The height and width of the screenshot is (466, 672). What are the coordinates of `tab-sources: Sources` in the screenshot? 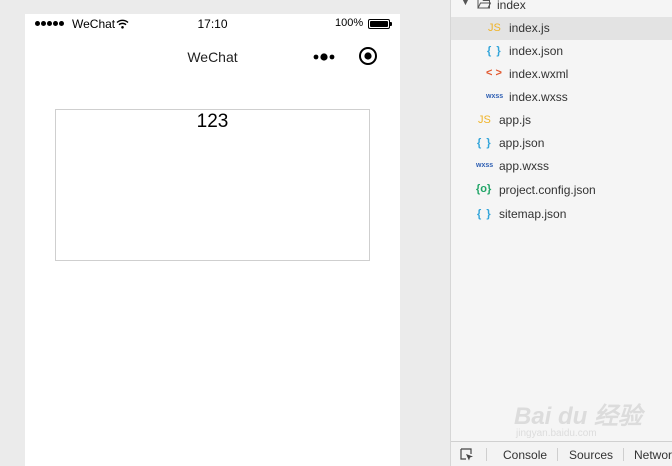 It's located at (591, 455).